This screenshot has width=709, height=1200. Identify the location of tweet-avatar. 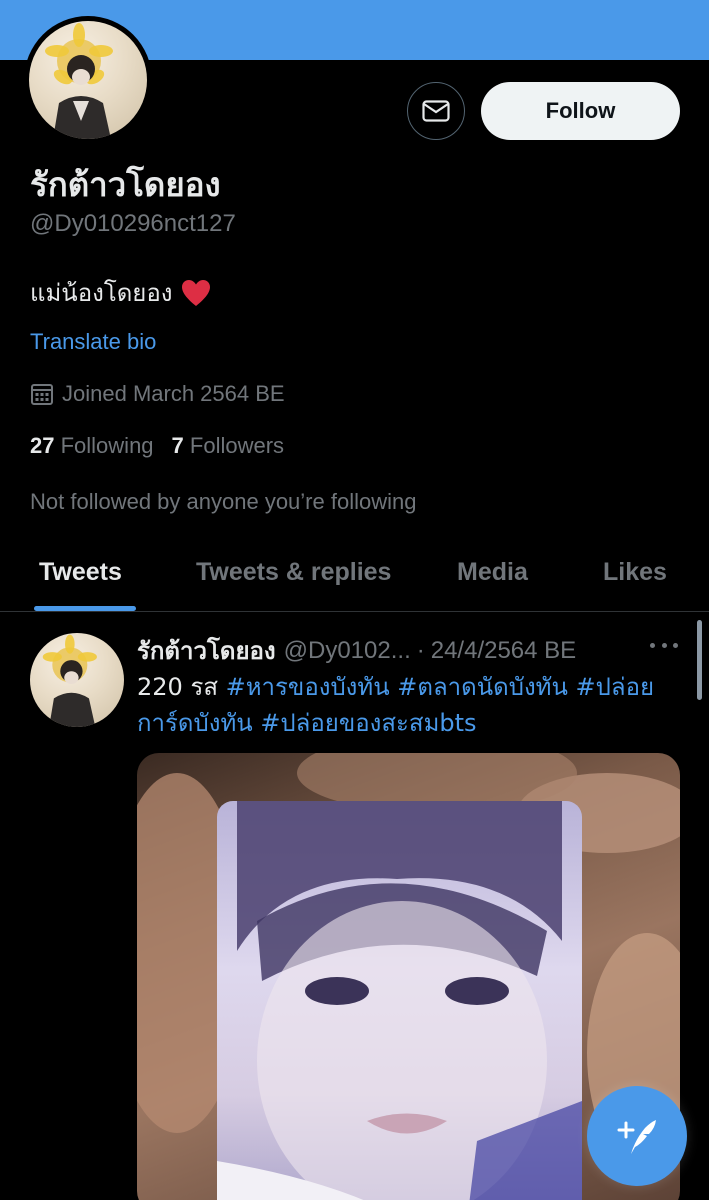
(77, 680).